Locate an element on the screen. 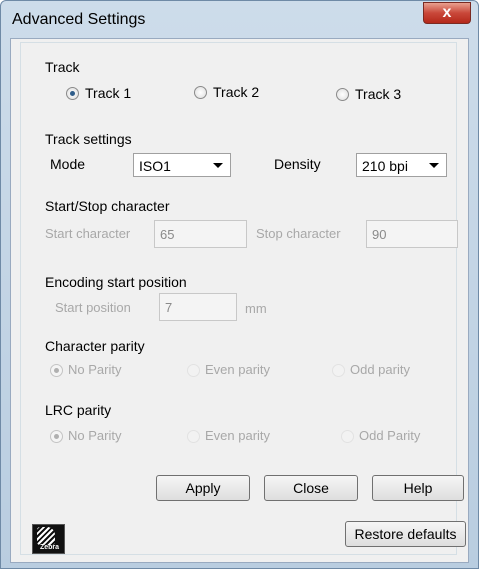  help-button: Help is located at coordinates (418, 488).